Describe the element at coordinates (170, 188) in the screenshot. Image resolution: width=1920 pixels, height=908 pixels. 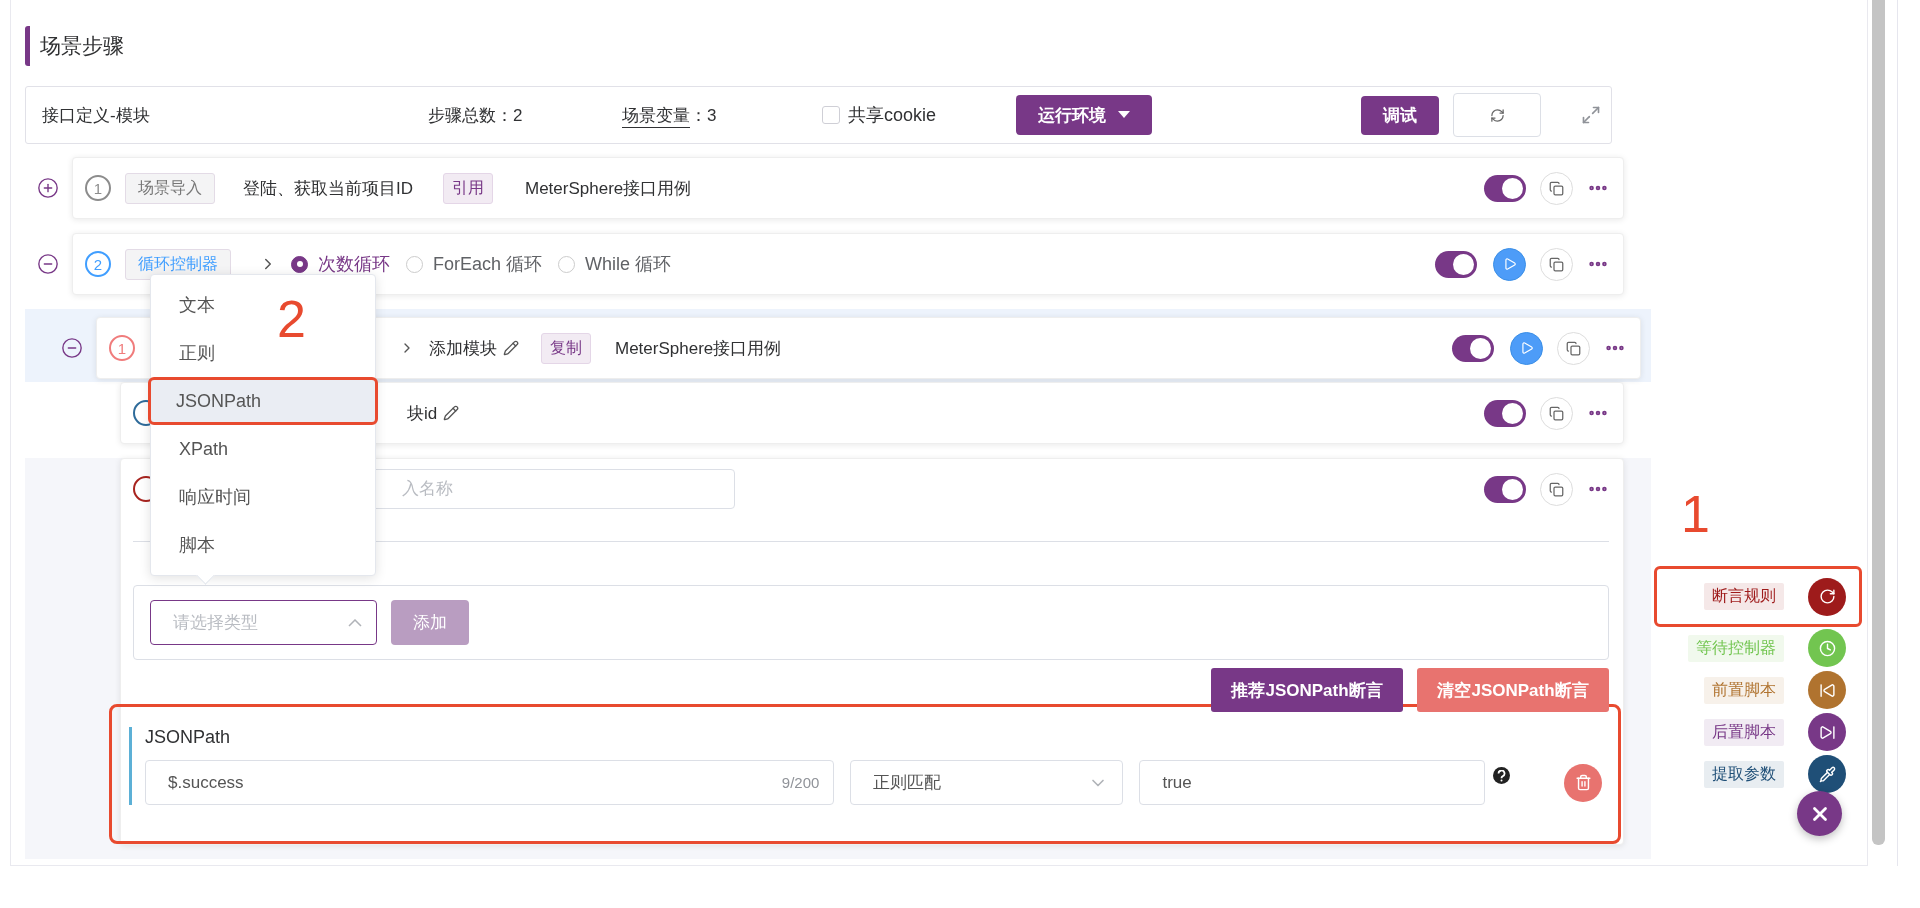
I see `step-type-tag: 场景导入` at that location.